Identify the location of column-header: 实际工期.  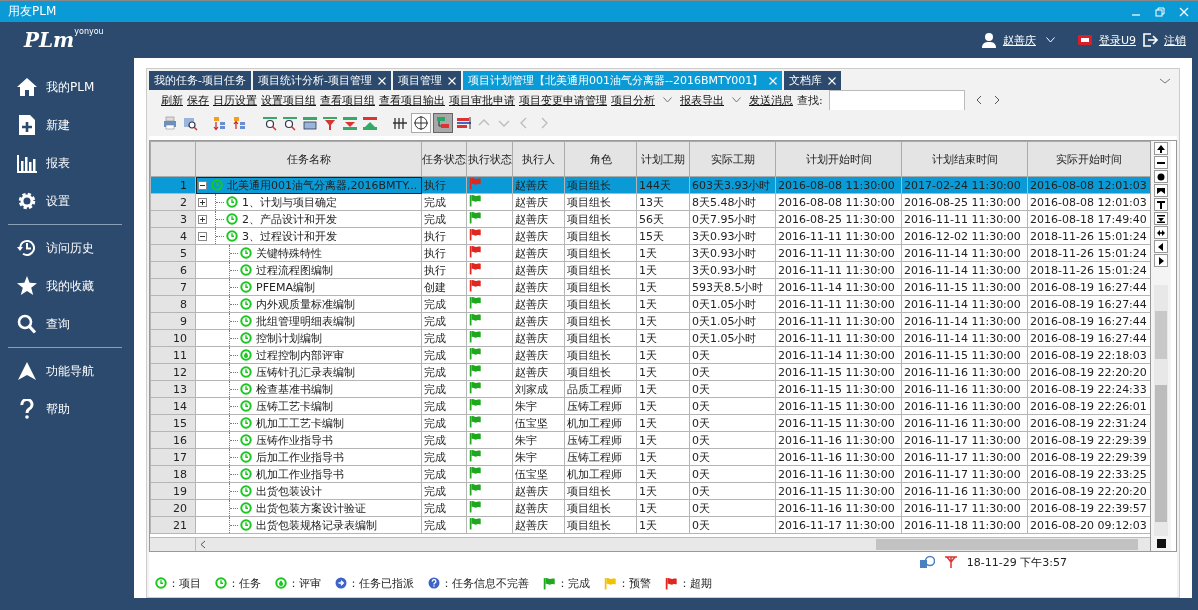
(732, 159).